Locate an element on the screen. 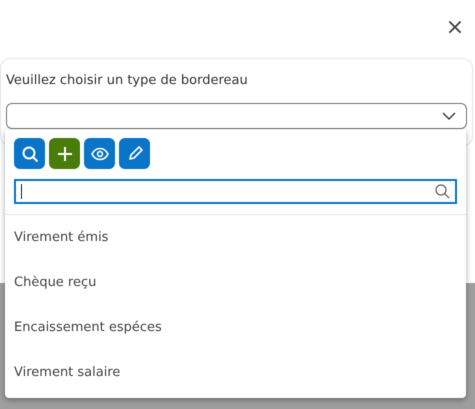 The width and height of the screenshot is (475, 409). field-label: Veuillez choisir un type de bordereau is located at coordinates (127, 80).